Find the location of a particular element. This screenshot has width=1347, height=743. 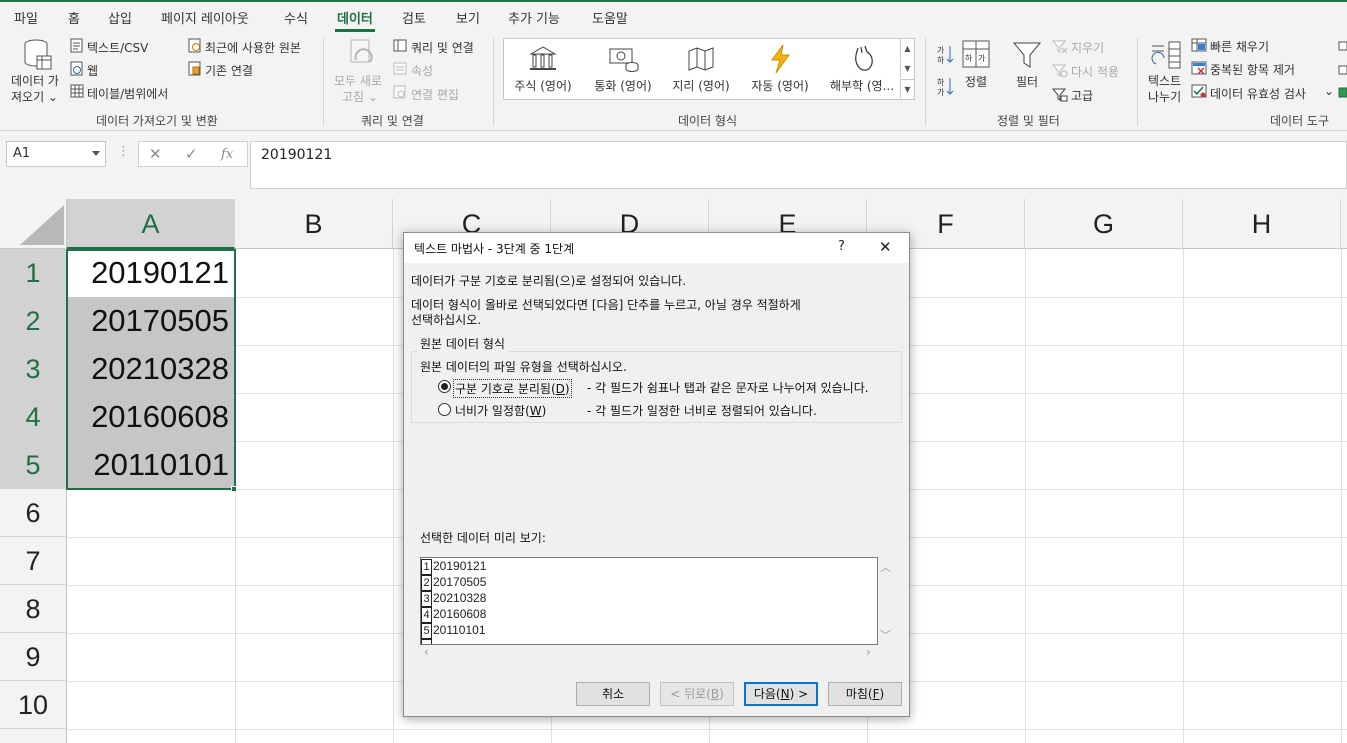

fill-handle is located at coordinates (234, 489).